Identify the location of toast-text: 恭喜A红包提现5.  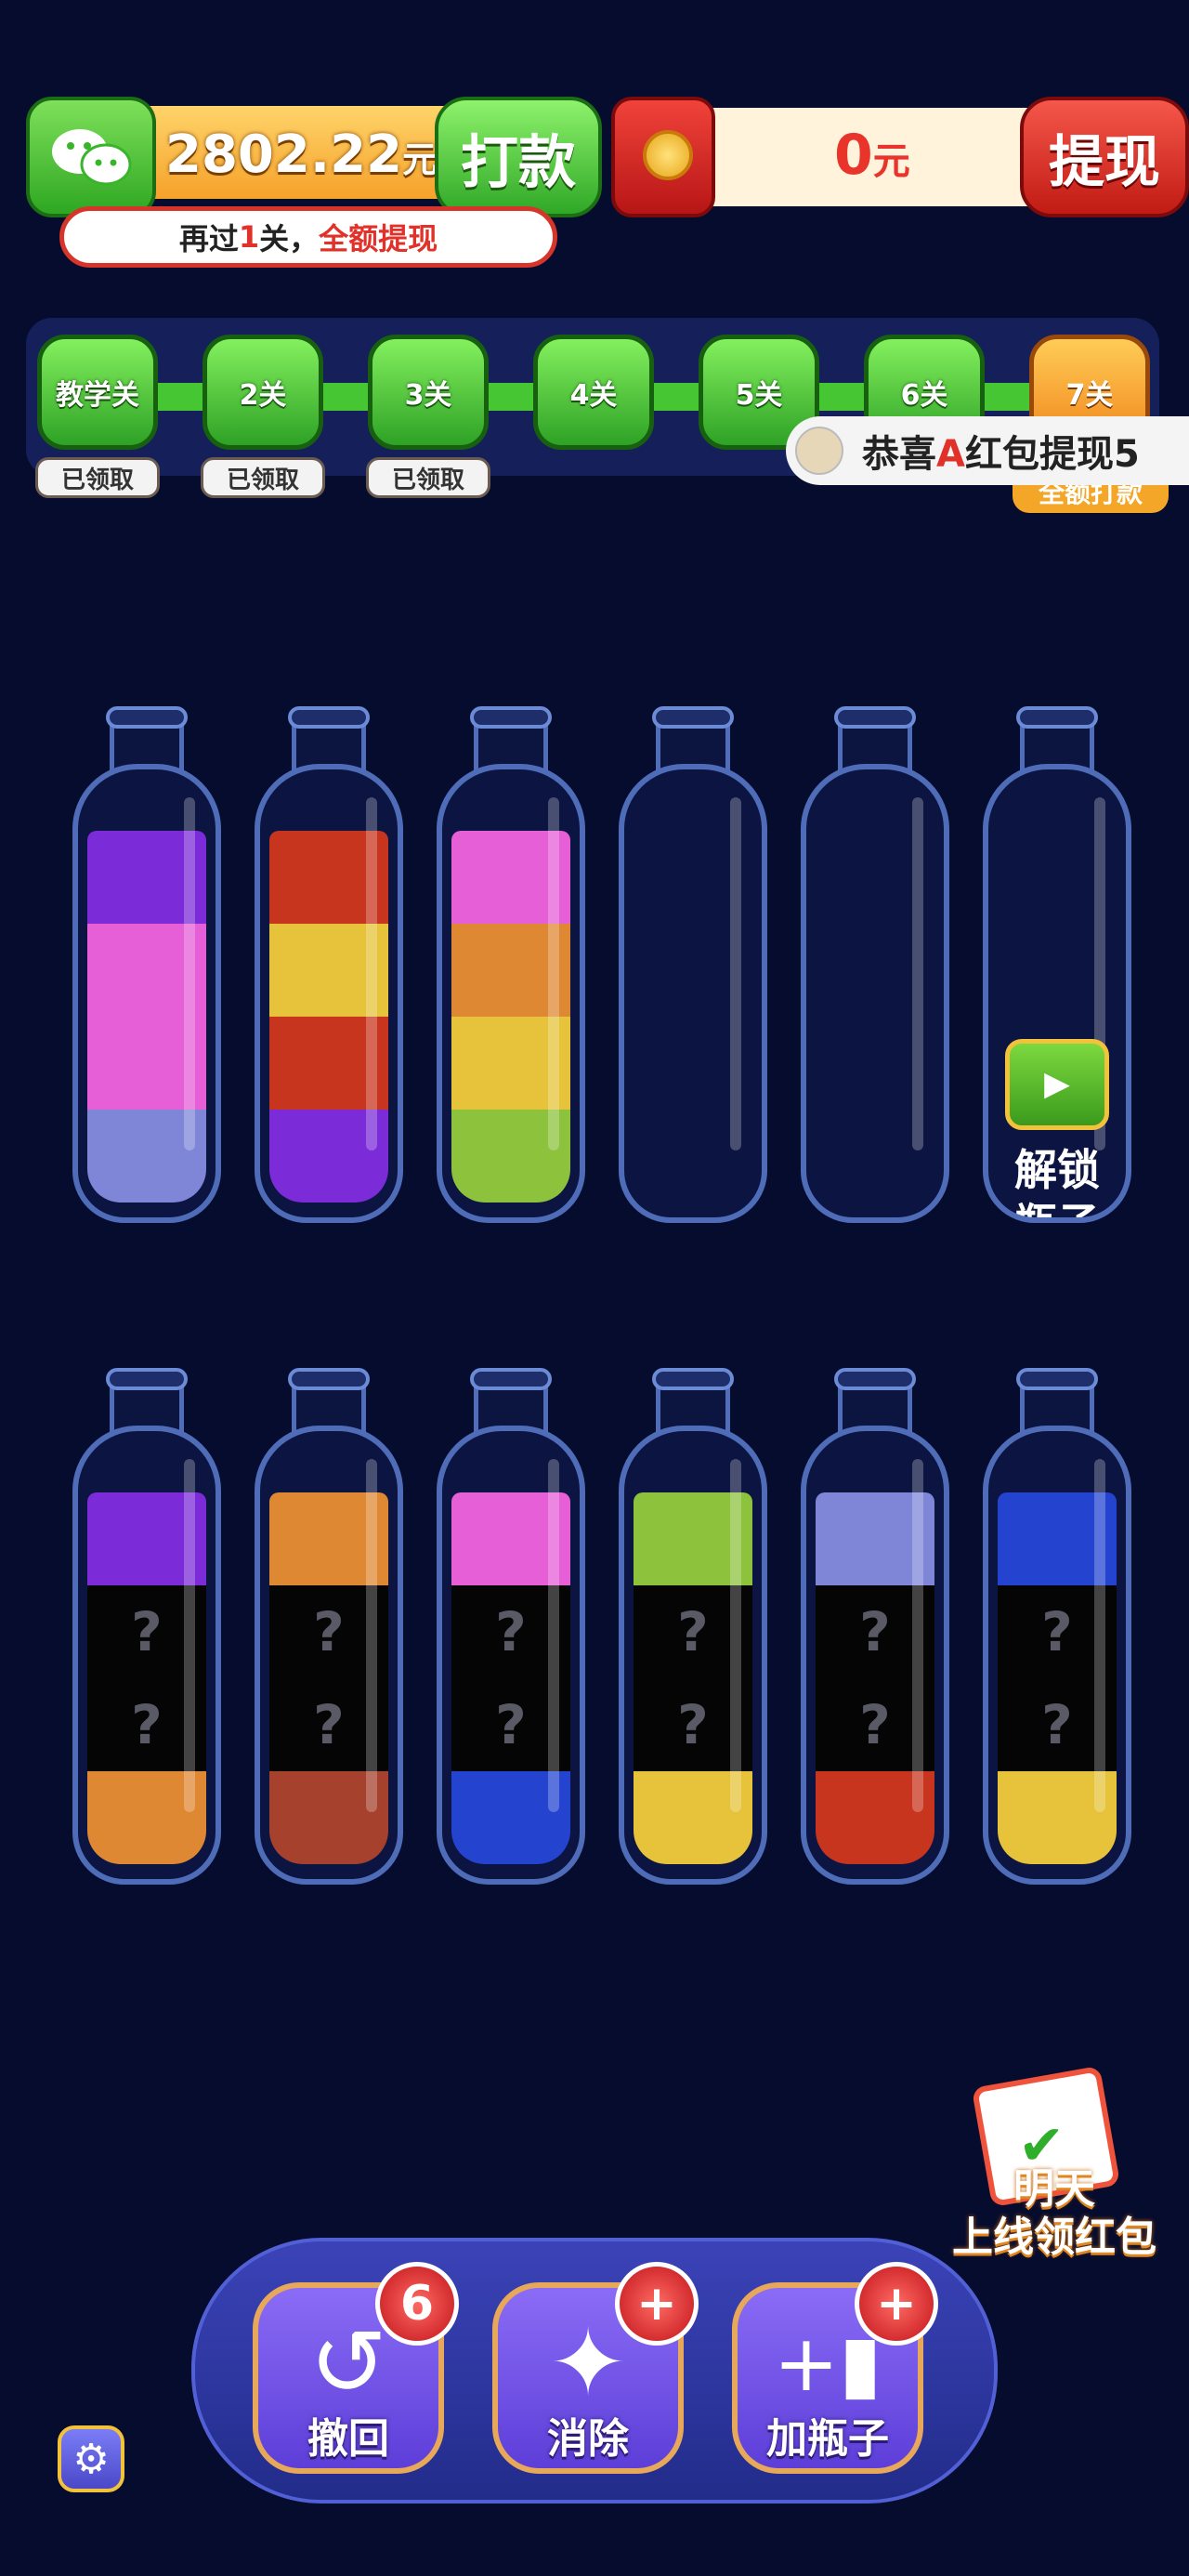
(1001, 454).